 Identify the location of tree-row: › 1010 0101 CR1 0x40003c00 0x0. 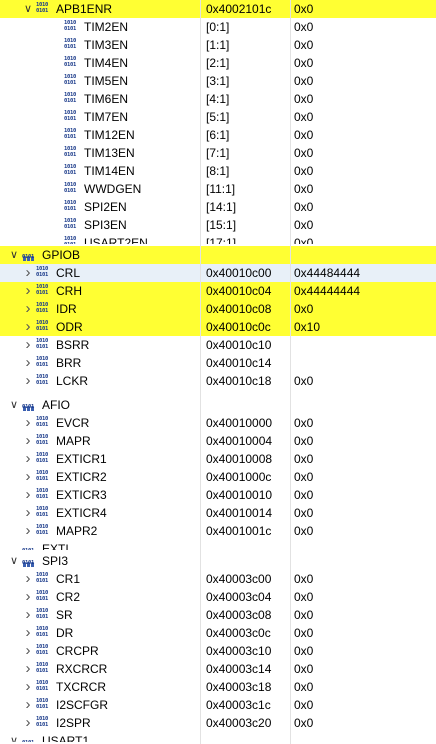
(218, 579).